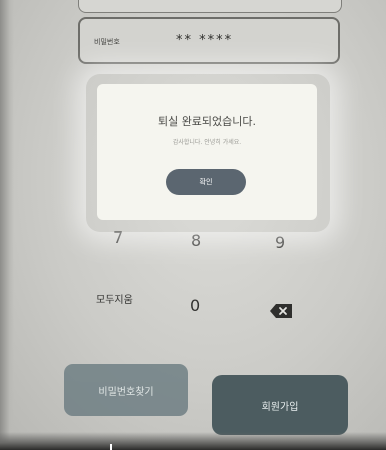 This screenshot has height=450, width=386. What do you see at coordinates (210, 6) in the screenshot?
I see `id-field` at bounding box center [210, 6].